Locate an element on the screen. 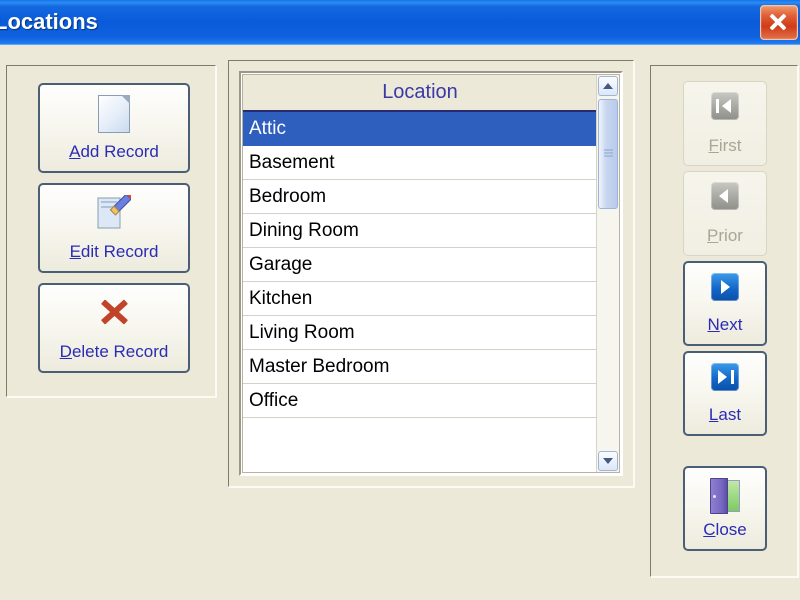  last-record-label: Last is located at coordinates (725, 414).